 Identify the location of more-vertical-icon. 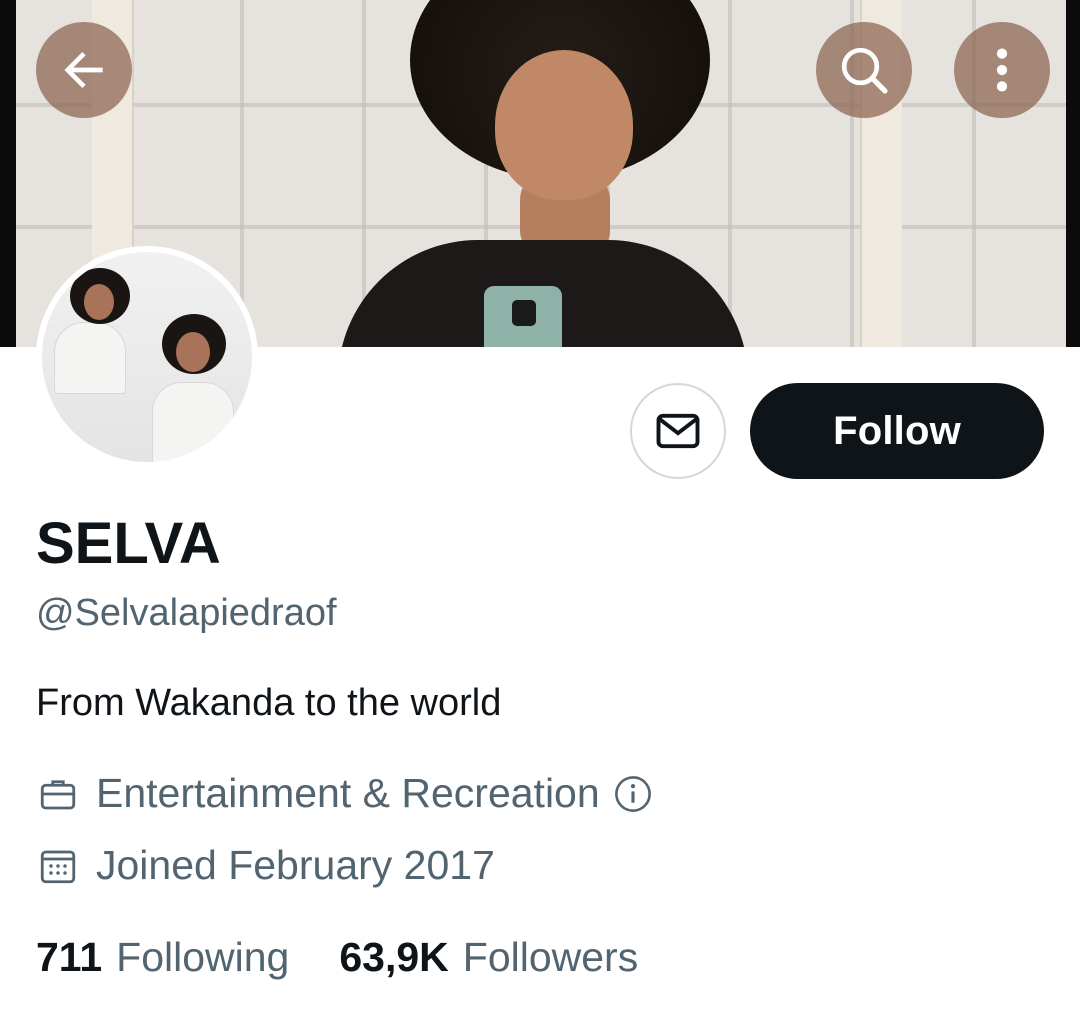
(1002, 70).